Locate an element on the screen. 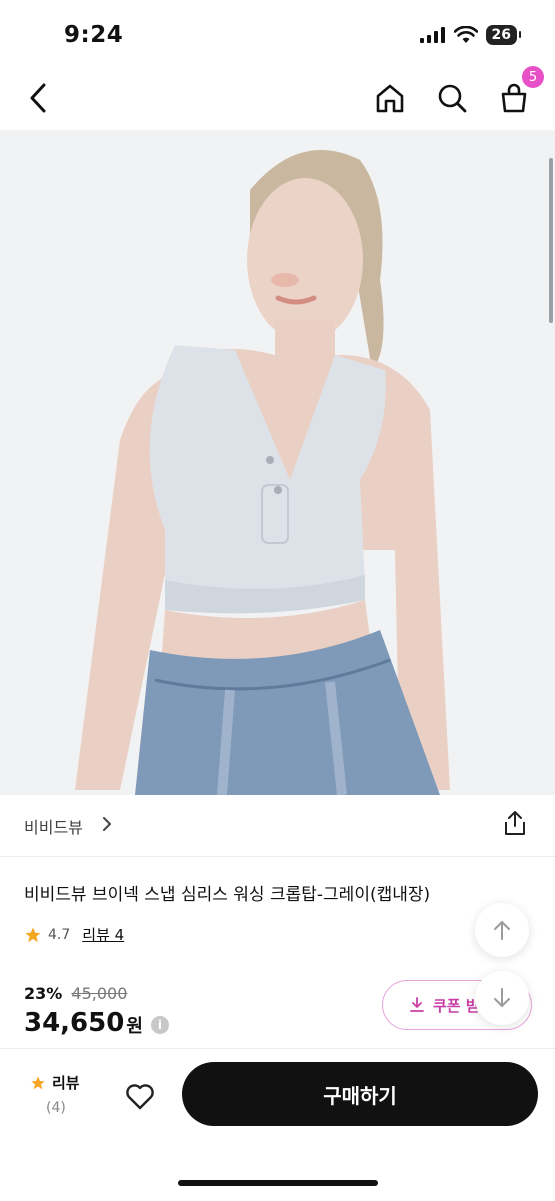 Image resolution: width=555 pixels, height=1201 pixels. bottom-review-label: 리뷰 is located at coordinates (66, 1083).